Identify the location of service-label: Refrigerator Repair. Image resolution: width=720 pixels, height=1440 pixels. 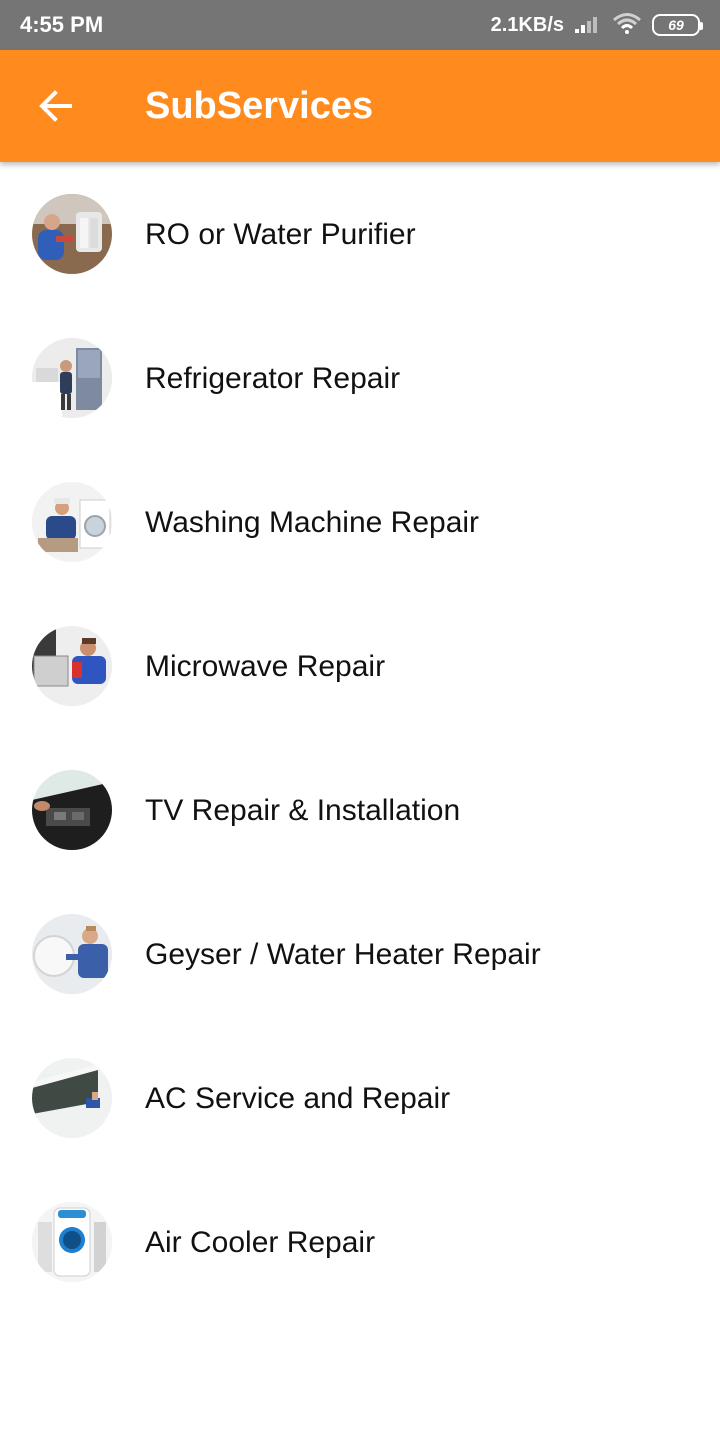
(273, 378).